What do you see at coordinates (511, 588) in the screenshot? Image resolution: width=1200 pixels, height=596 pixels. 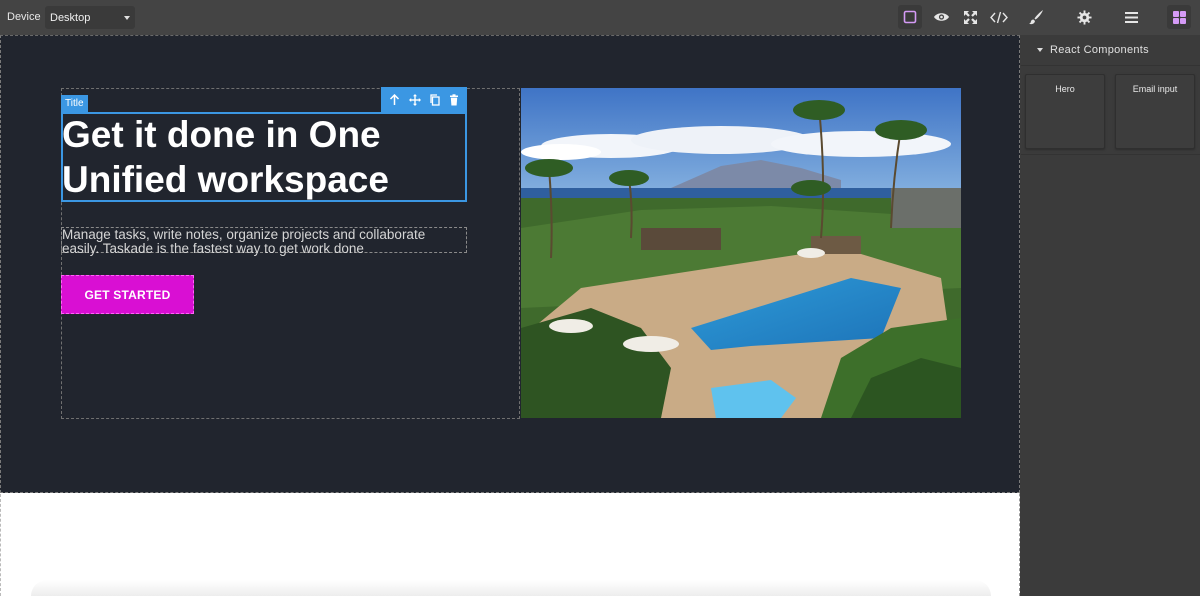 I see `canvas-shadow` at bounding box center [511, 588].